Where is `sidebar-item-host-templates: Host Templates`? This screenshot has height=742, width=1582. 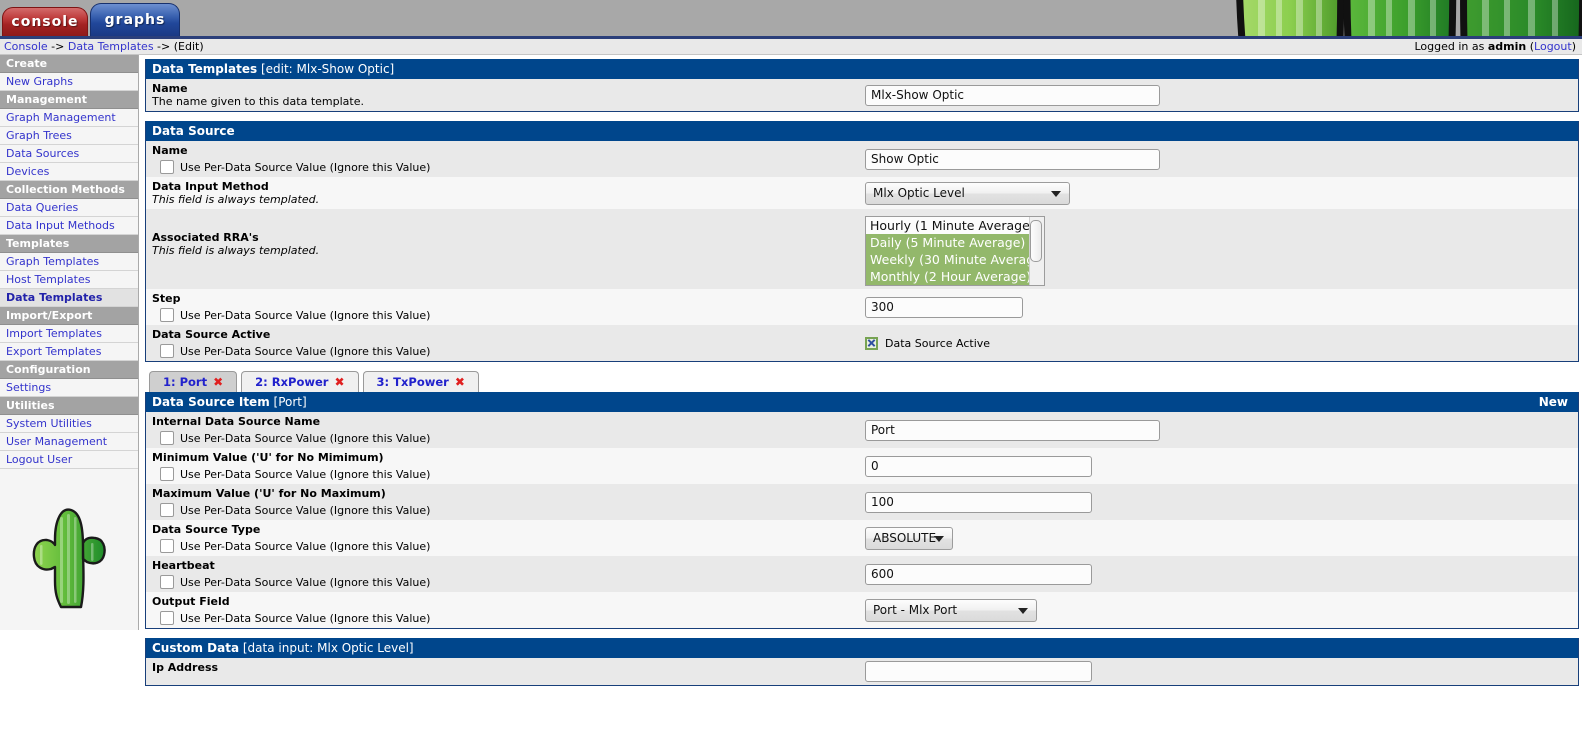
sidebar-item-host-templates: Host Templates is located at coordinates (69, 280).